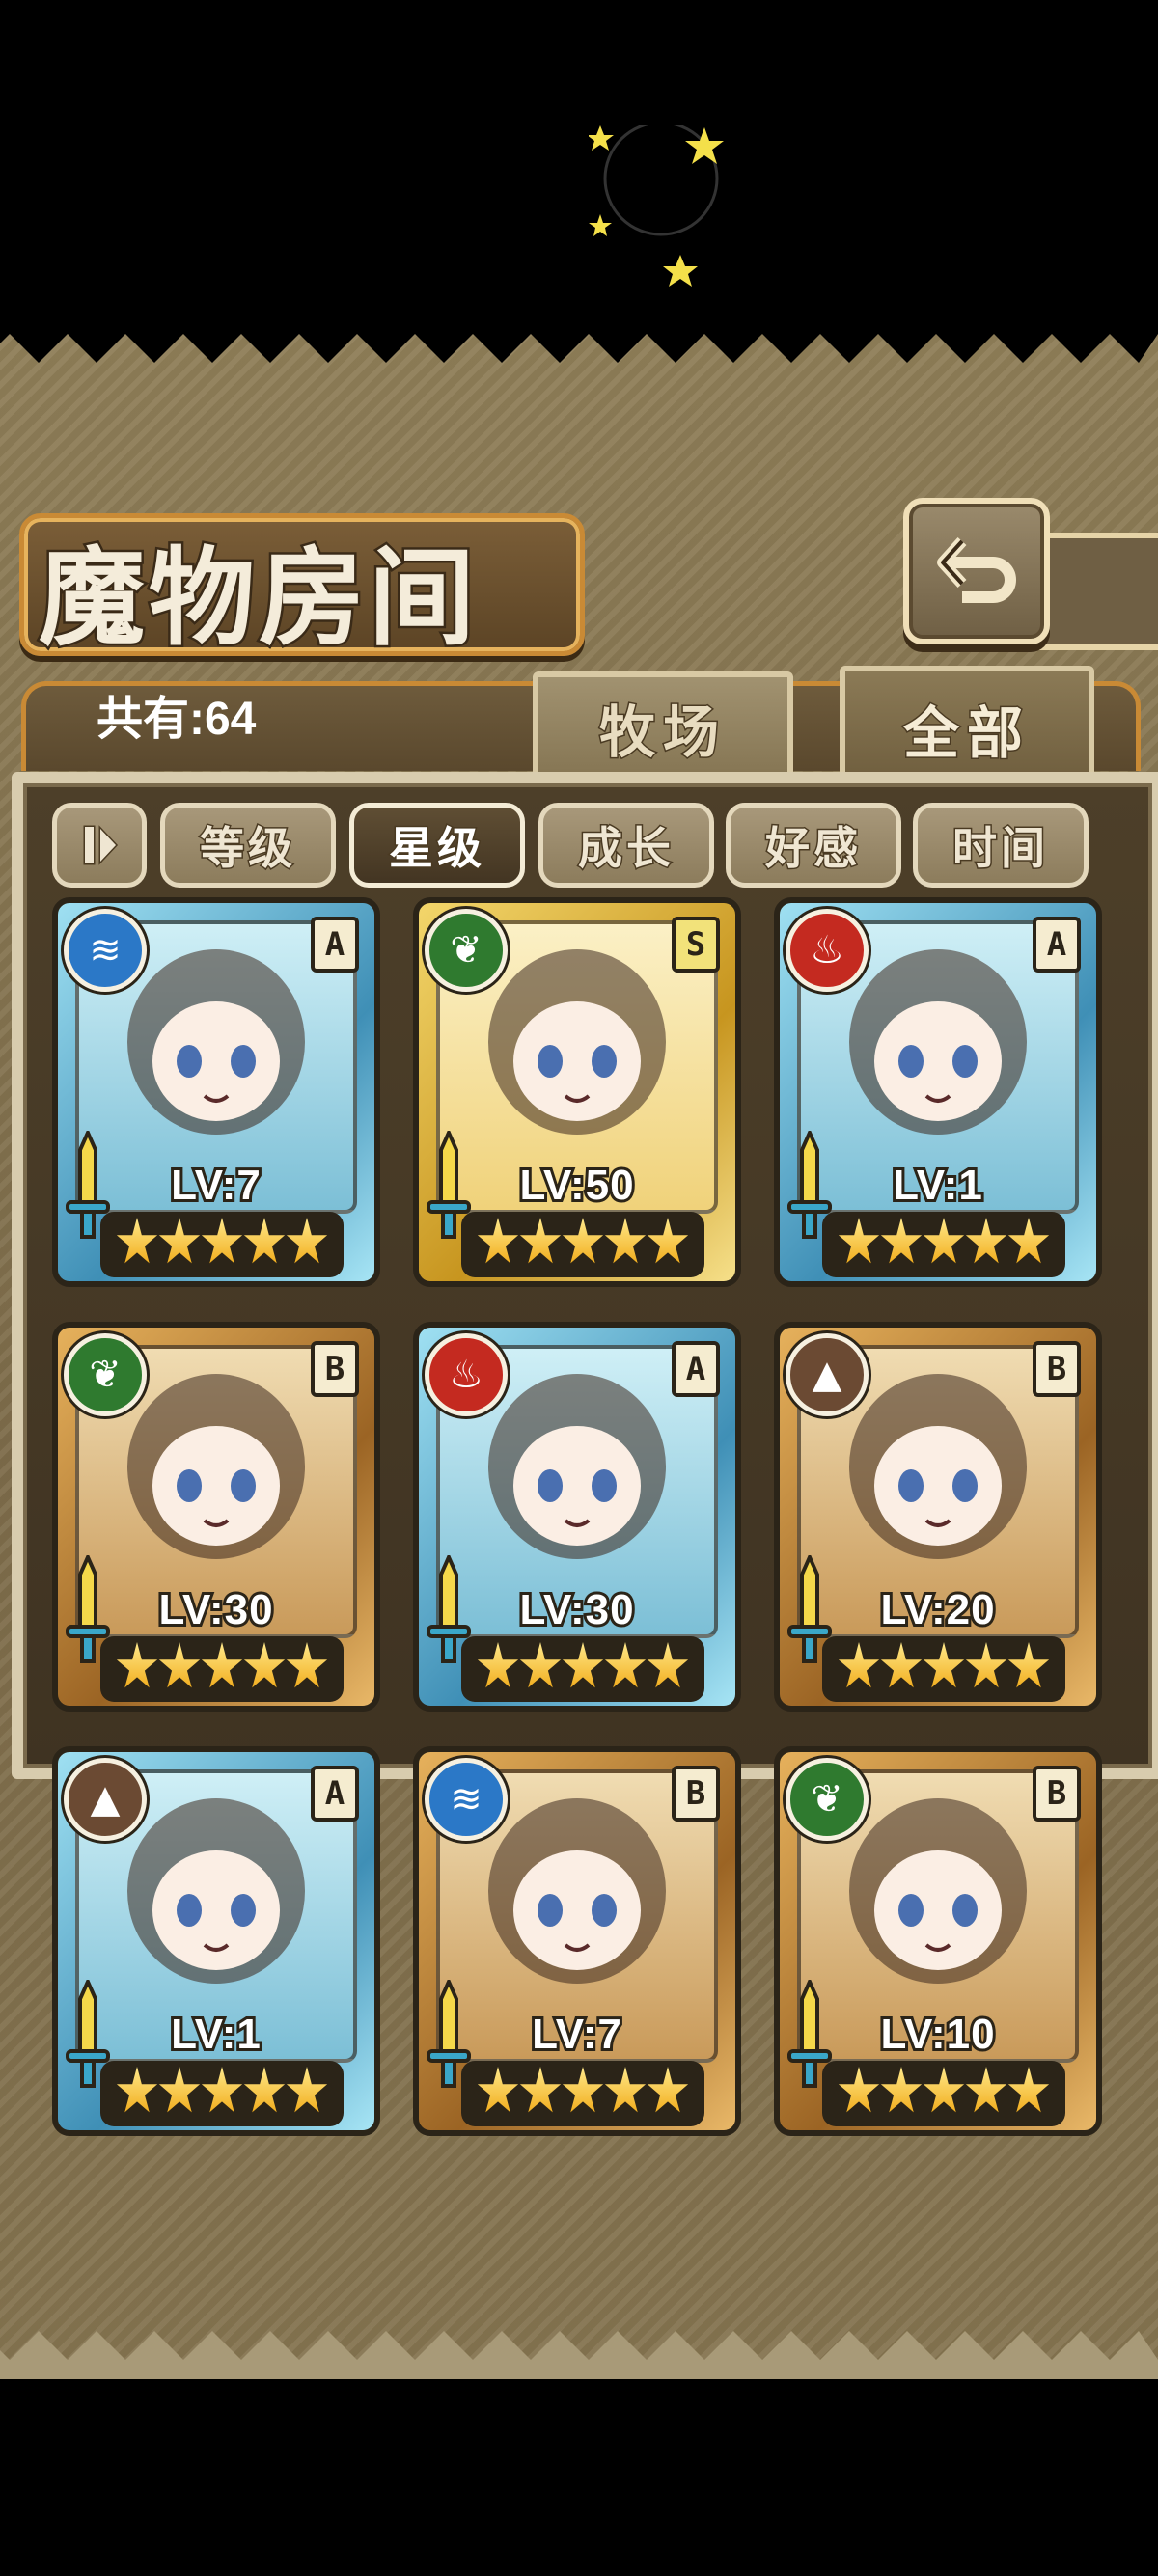 The width and height of the screenshot is (1158, 2576). I want to click on sort-level-button: 等级, so click(248, 846).